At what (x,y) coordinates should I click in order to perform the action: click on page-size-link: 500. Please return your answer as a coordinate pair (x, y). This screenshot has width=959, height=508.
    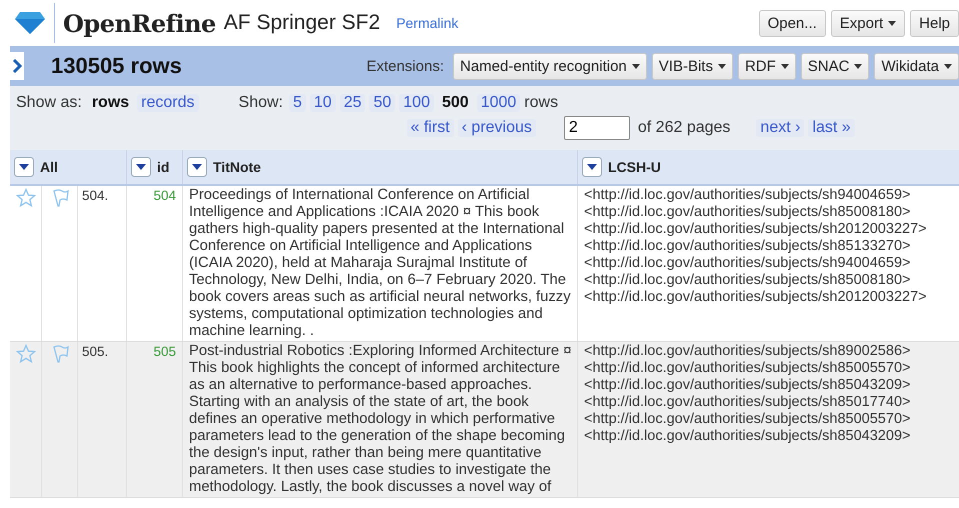
    Looking at the image, I should click on (455, 103).